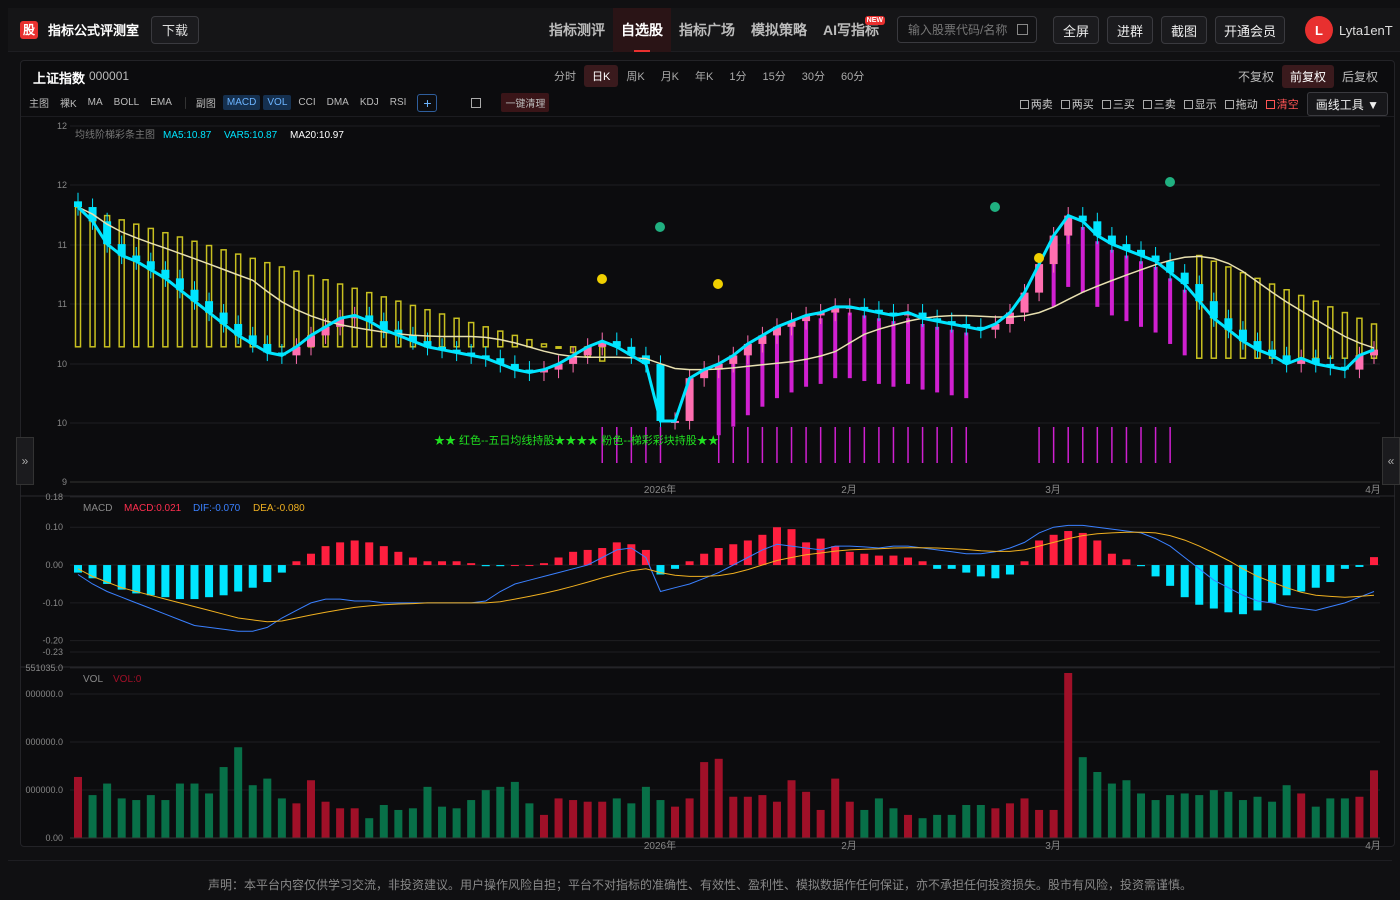 The height and width of the screenshot is (900, 1400). What do you see at coordinates (849, 846) in the screenshot?
I see `x-tick-label: 2月` at bounding box center [849, 846].